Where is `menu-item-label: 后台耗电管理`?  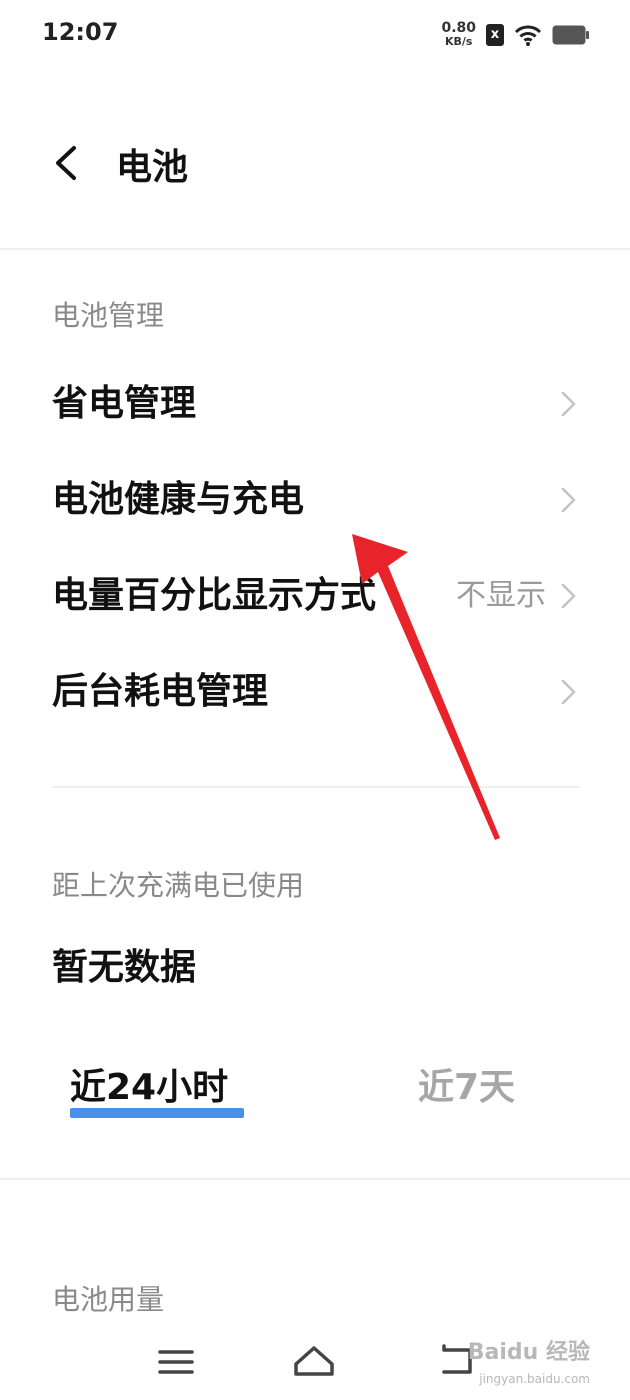 menu-item-label: 后台耗电管理 is located at coordinates (160, 691).